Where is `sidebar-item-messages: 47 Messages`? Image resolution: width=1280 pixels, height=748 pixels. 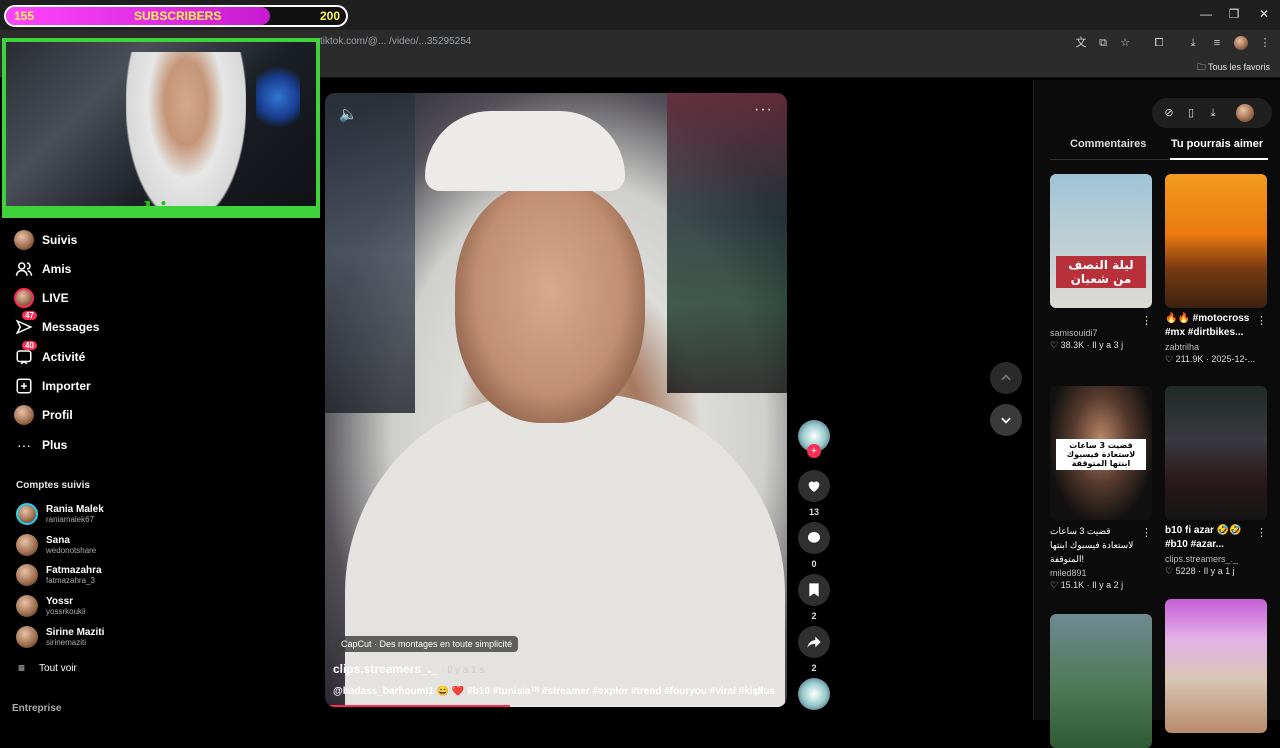
sidebar-item-messages: 47 Messages is located at coordinates (56, 324).